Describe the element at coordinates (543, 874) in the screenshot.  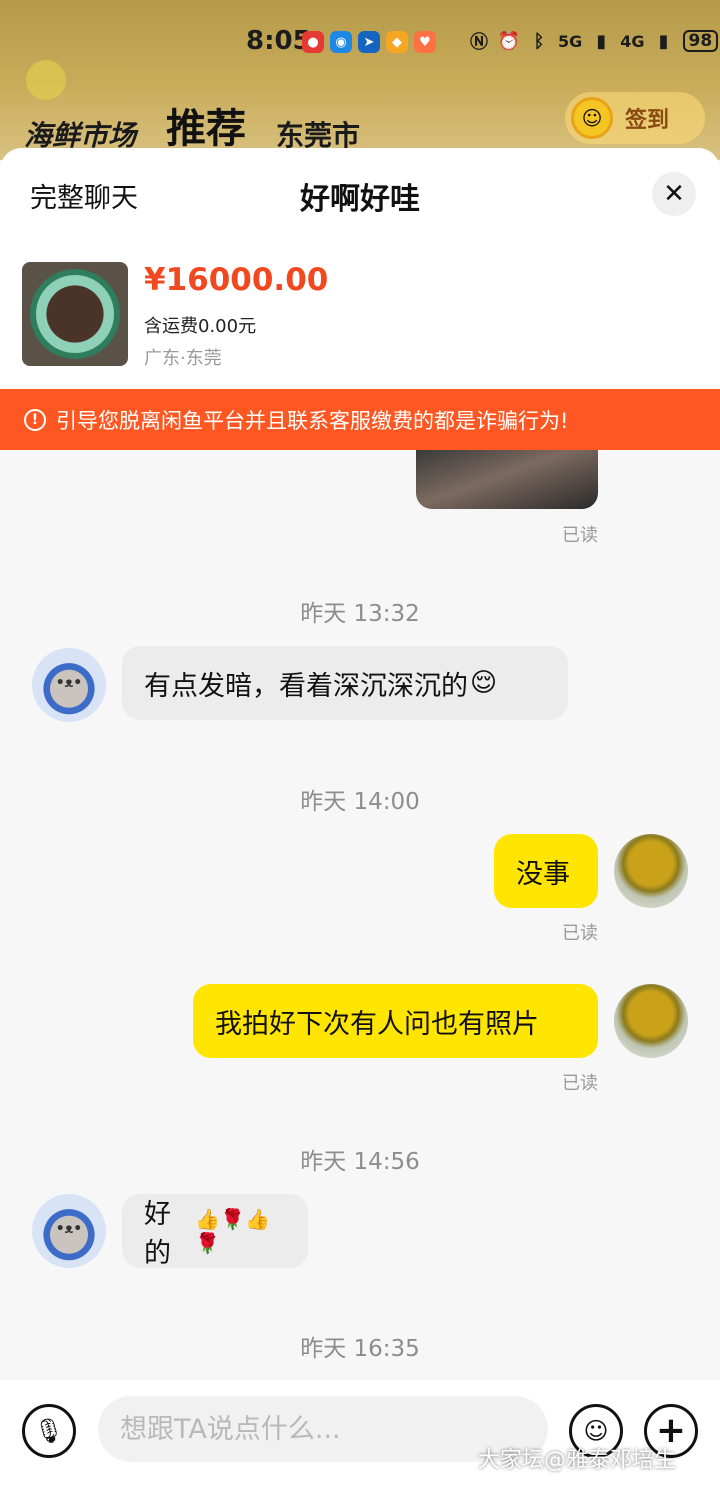
I see `message-text: 没事` at that location.